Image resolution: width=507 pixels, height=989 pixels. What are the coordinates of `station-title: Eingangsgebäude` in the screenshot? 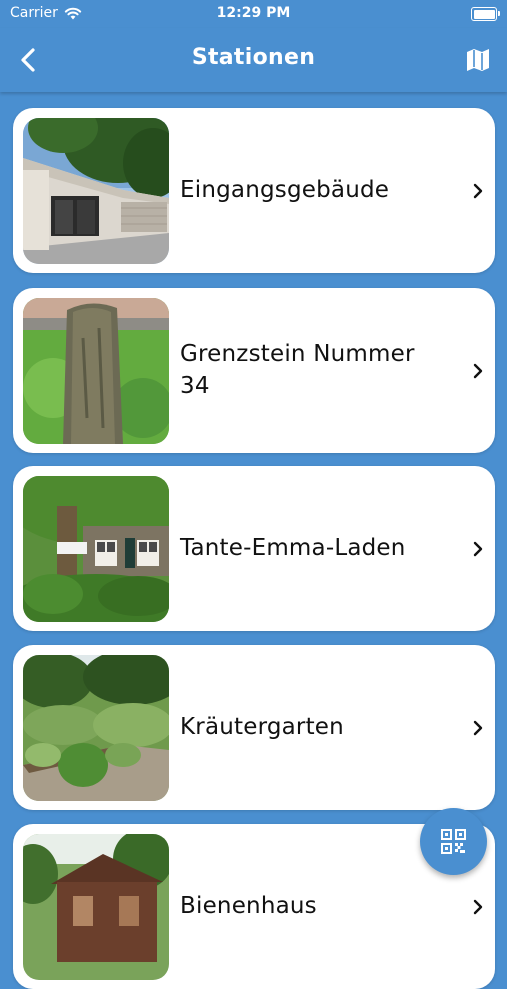 It's located at (285, 189).